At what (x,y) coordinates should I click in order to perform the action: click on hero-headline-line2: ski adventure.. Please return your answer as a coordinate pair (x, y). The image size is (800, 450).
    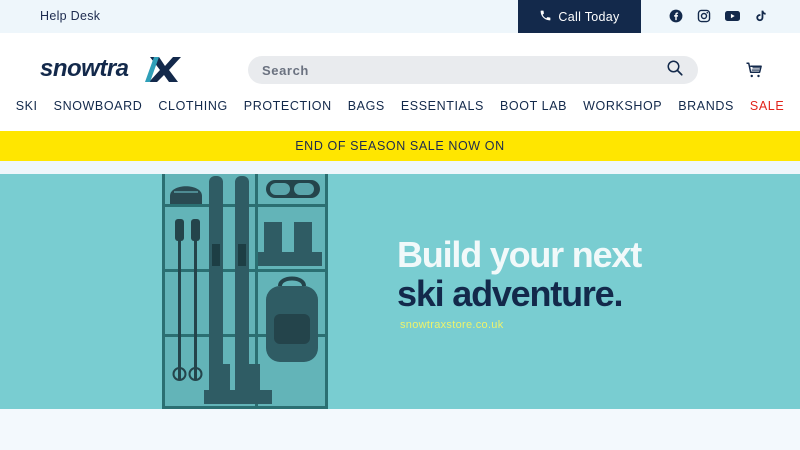
    Looking at the image, I should click on (510, 293).